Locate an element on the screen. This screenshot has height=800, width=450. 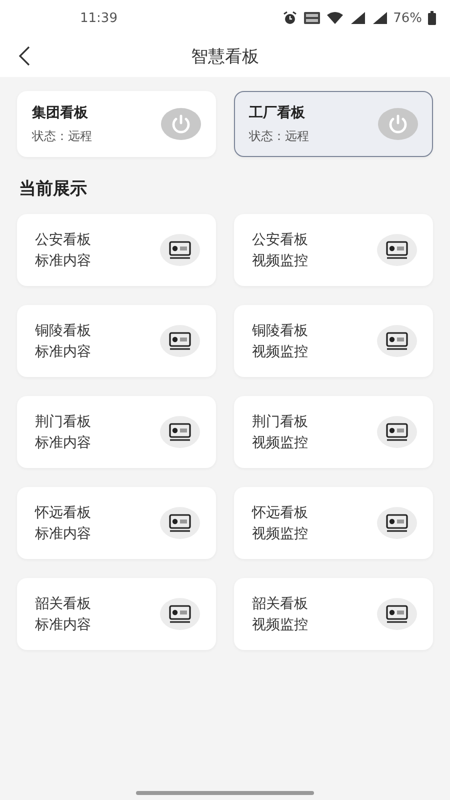
battery-level: 76% is located at coordinates (407, 18).